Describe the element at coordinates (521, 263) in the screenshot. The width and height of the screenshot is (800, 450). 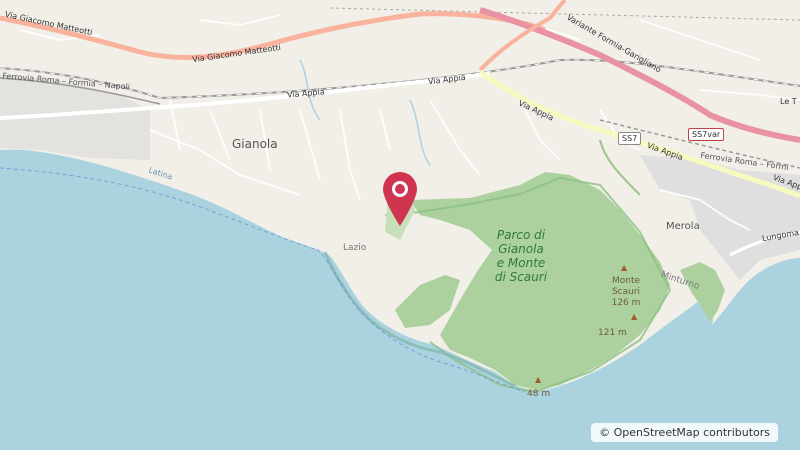
I see `park-label-line-3: e Monte` at that location.